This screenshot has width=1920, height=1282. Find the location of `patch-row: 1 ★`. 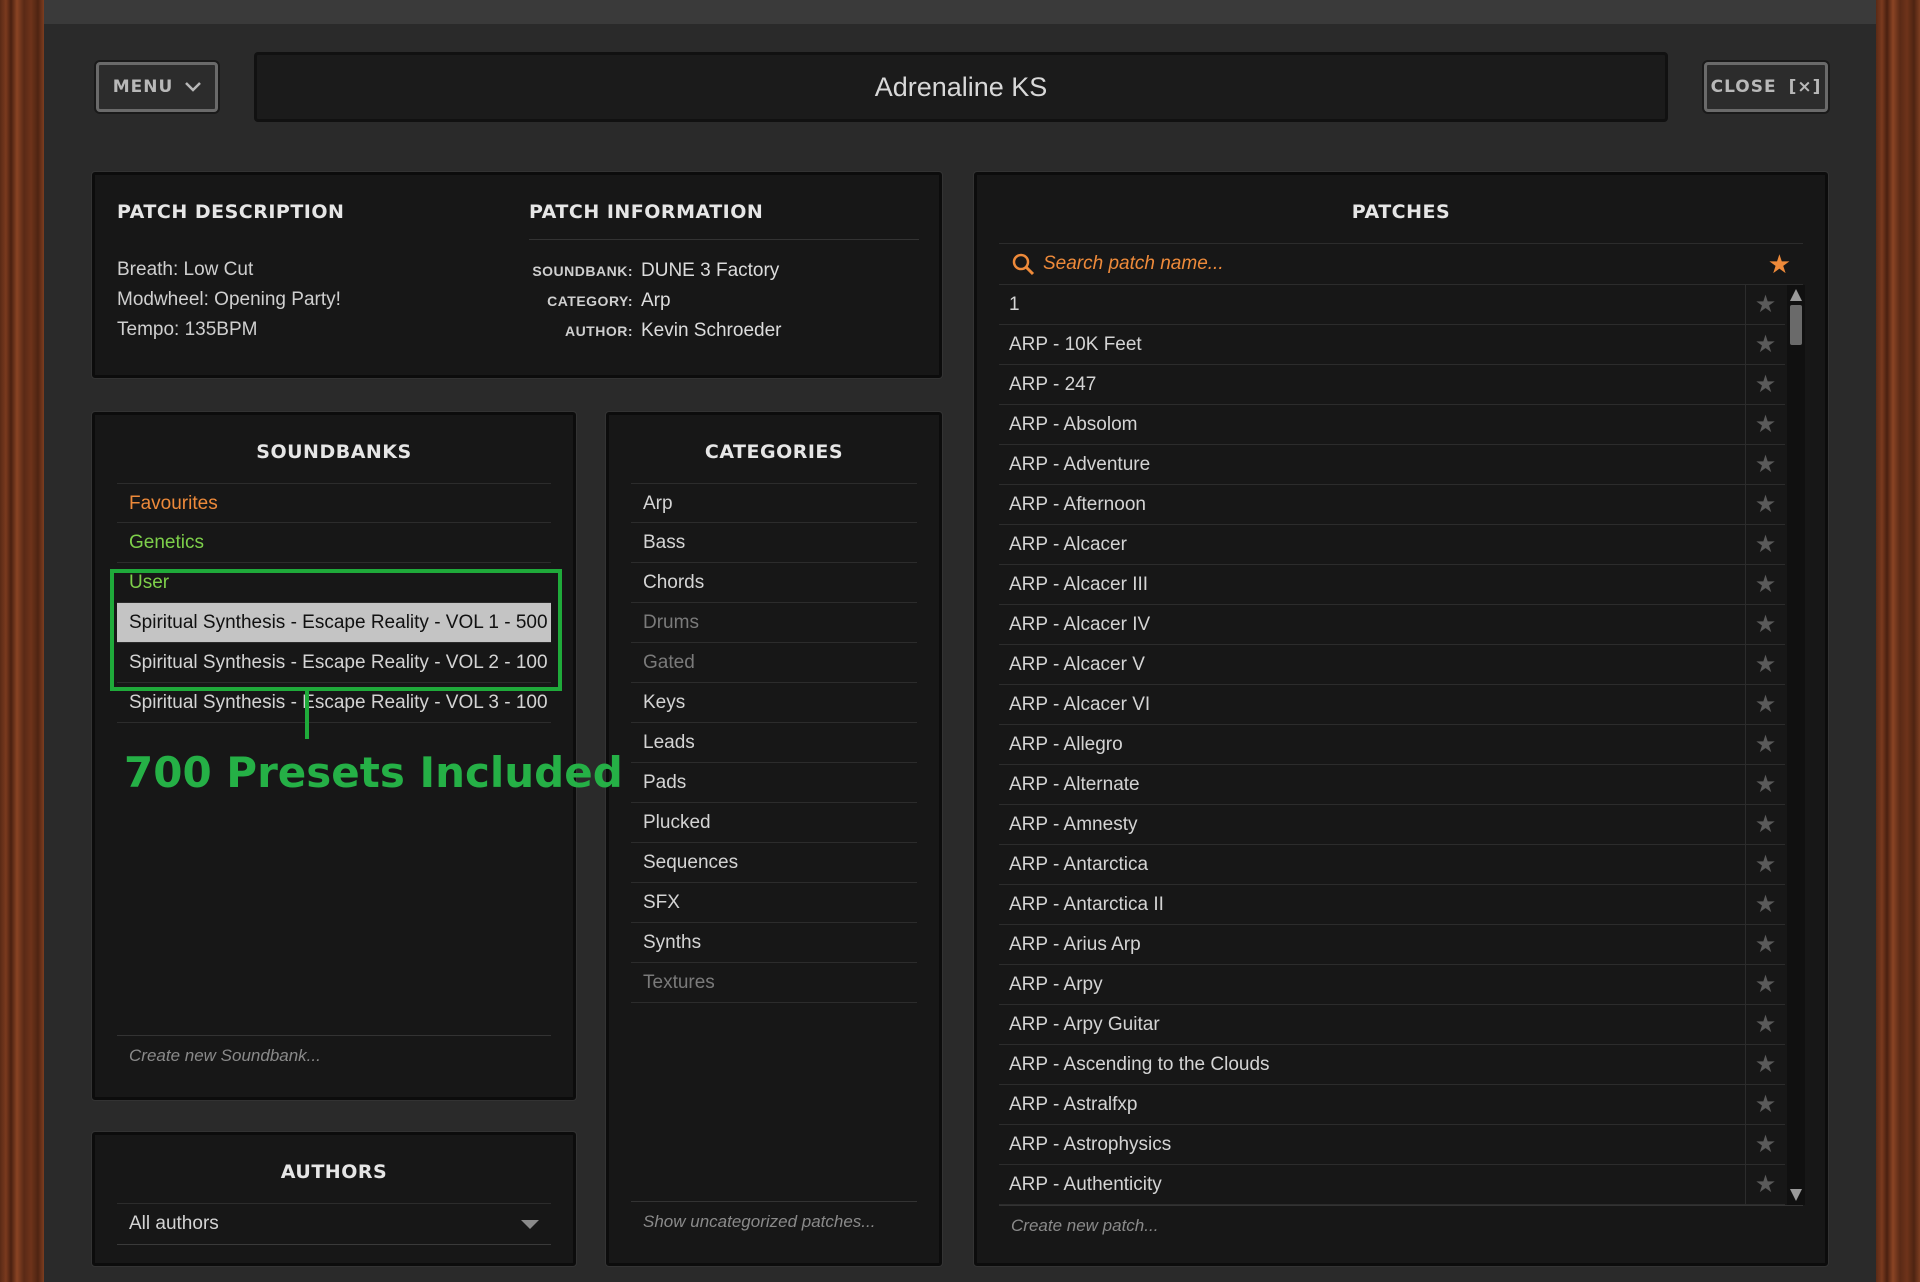

patch-row: 1 ★ is located at coordinates (1392, 305).